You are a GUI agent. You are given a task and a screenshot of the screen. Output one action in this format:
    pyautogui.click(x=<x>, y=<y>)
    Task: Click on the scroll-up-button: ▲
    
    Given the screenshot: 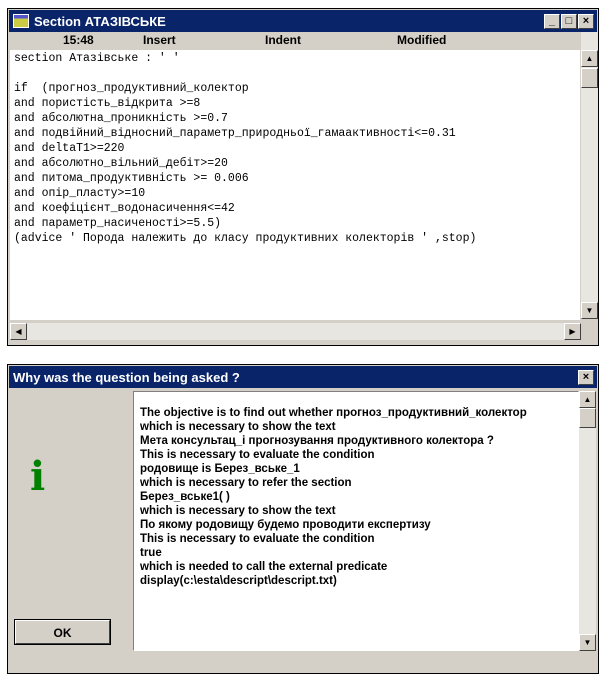 What is the action you would take?
    pyautogui.click(x=589, y=58)
    